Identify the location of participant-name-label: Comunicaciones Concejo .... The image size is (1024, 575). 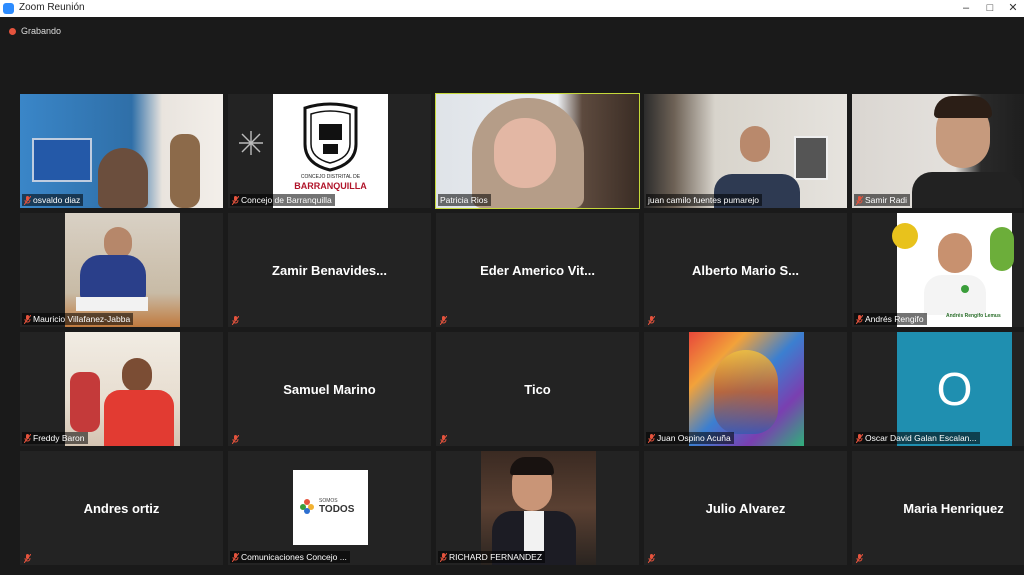
(290, 557).